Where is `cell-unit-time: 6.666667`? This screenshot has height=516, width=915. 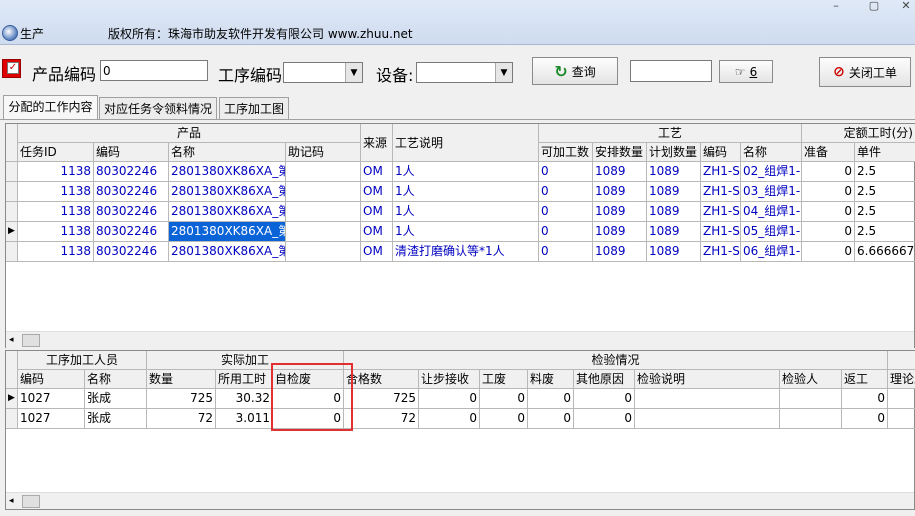
cell-unit-time: 6.666667 is located at coordinates (885, 252).